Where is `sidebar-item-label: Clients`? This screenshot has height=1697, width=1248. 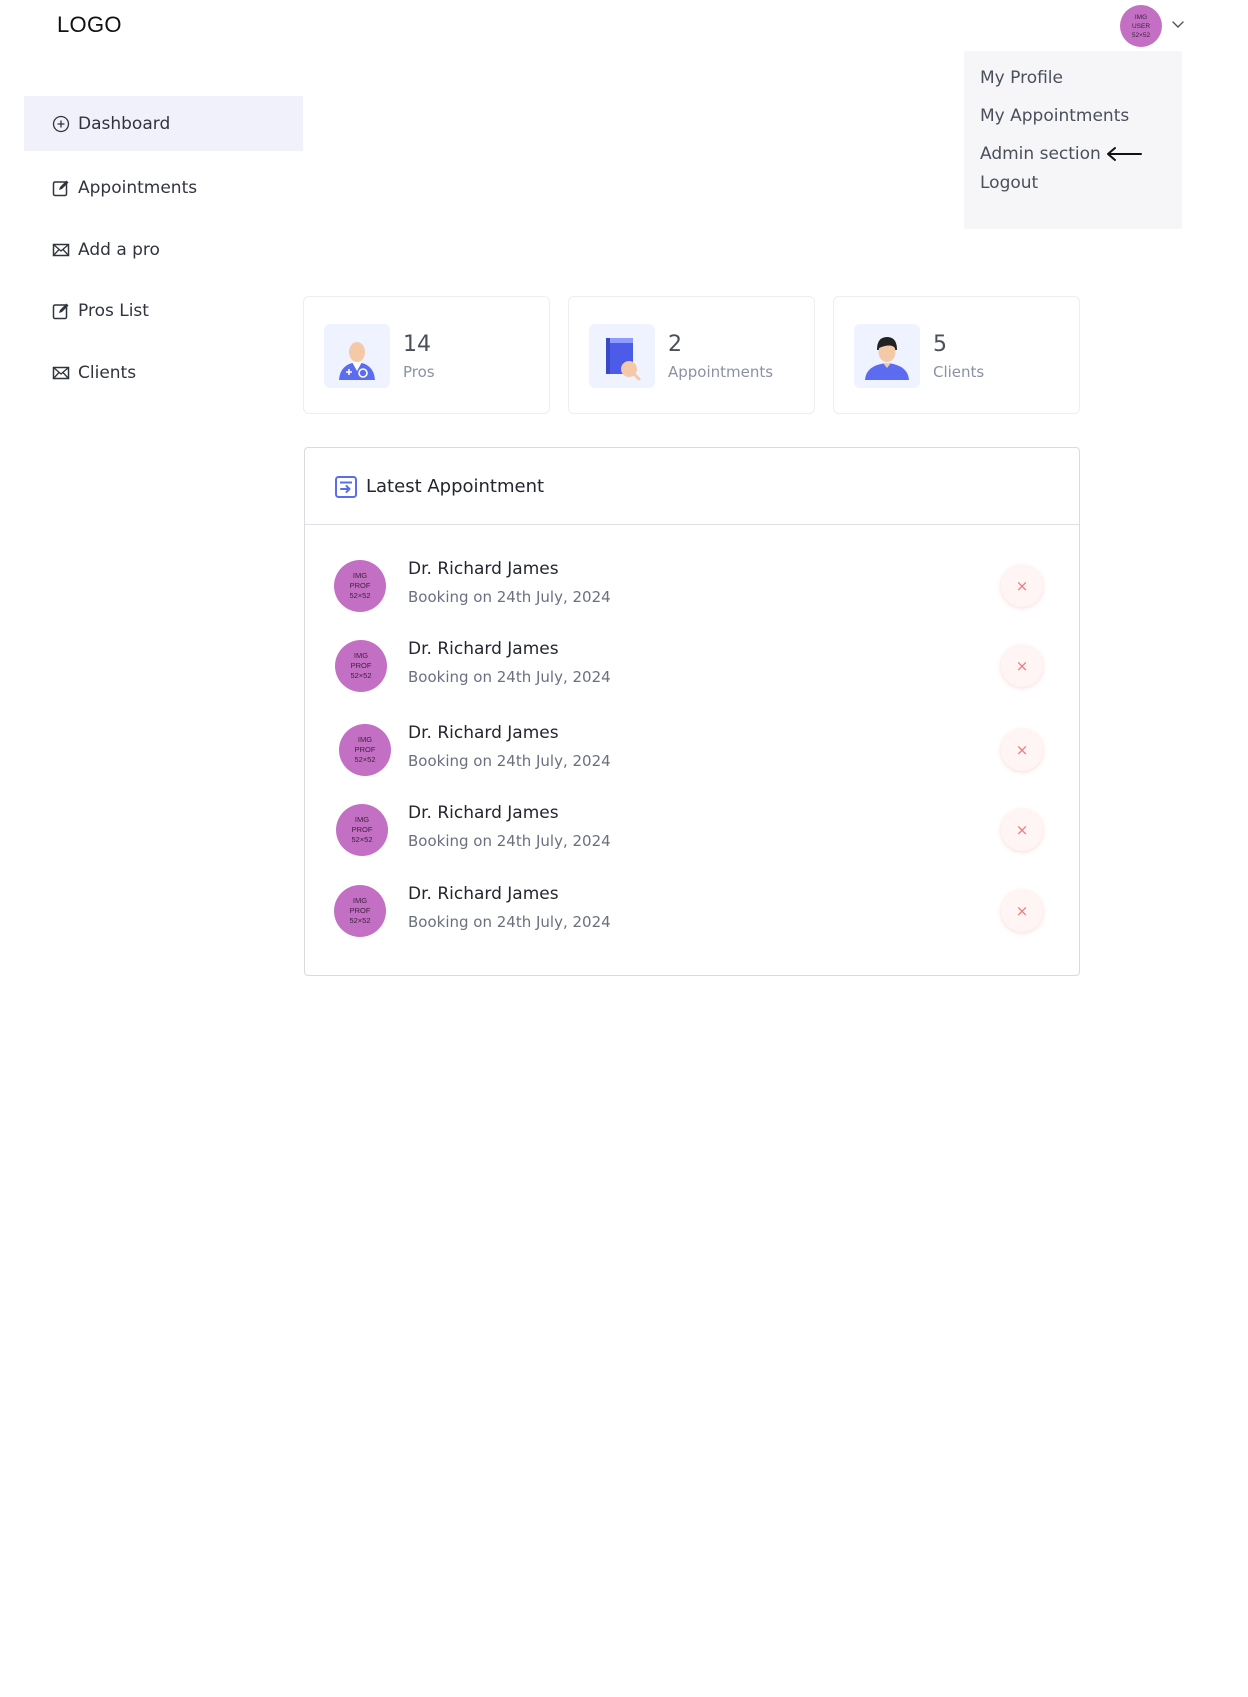
sidebar-item-label: Clients is located at coordinates (107, 372).